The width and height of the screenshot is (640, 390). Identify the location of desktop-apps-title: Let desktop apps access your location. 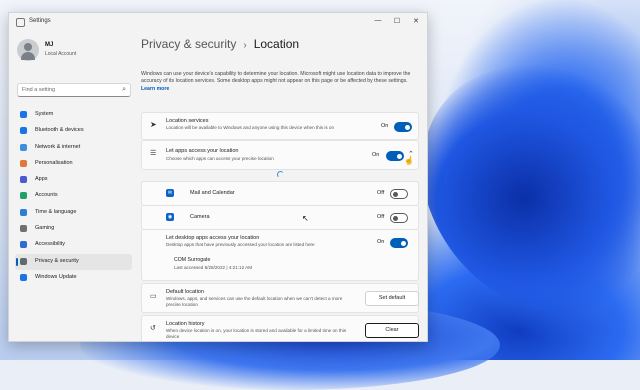
(213, 238).